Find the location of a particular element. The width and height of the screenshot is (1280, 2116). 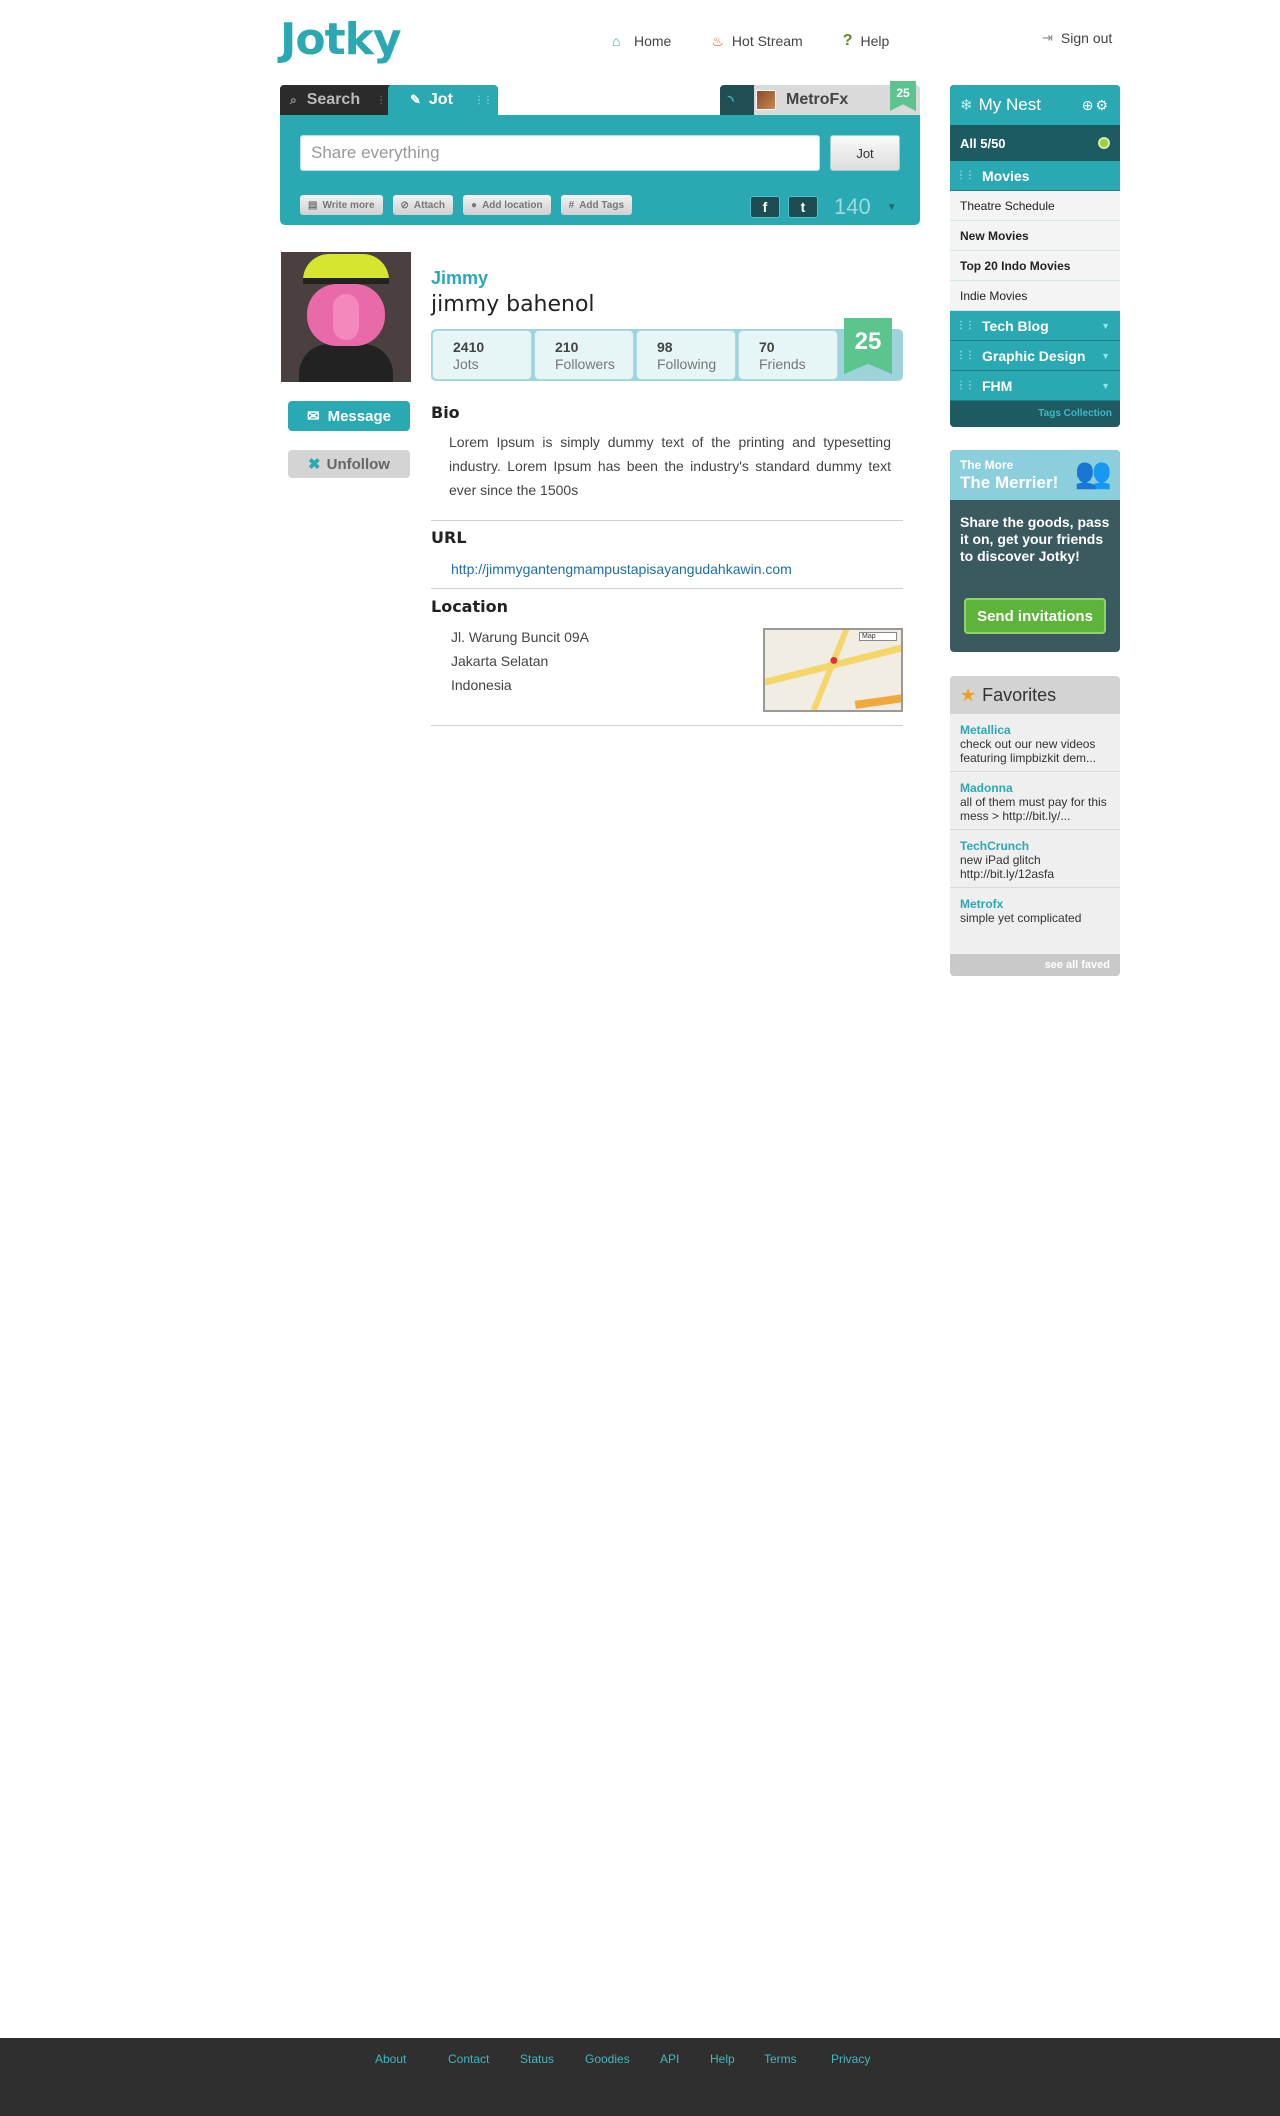

divider is located at coordinates (667, 588).